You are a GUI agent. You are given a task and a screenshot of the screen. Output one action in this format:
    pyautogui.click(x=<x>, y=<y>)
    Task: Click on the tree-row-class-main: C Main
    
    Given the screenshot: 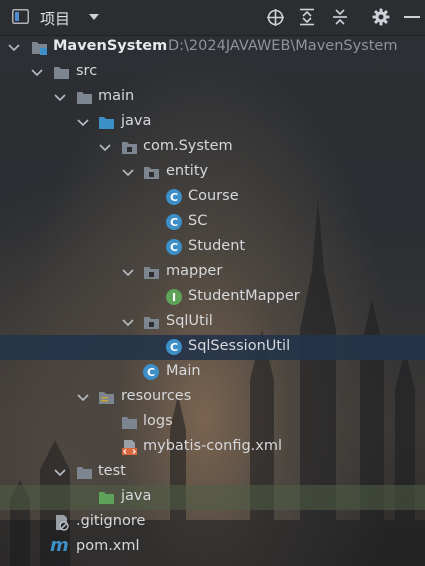 What is the action you would take?
    pyautogui.click(x=212, y=372)
    